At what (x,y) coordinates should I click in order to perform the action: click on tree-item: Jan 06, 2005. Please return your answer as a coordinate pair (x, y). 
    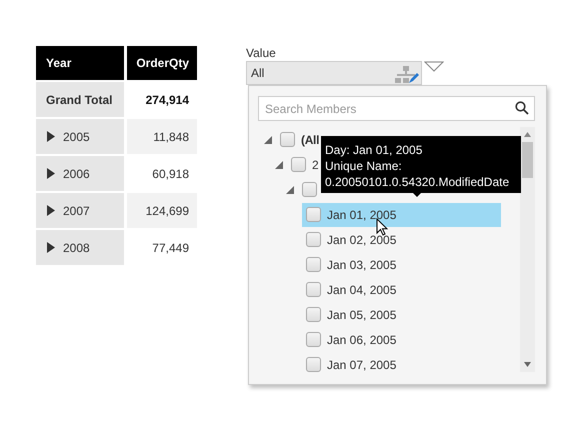
    Looking at the image, I should click on (361, 339).